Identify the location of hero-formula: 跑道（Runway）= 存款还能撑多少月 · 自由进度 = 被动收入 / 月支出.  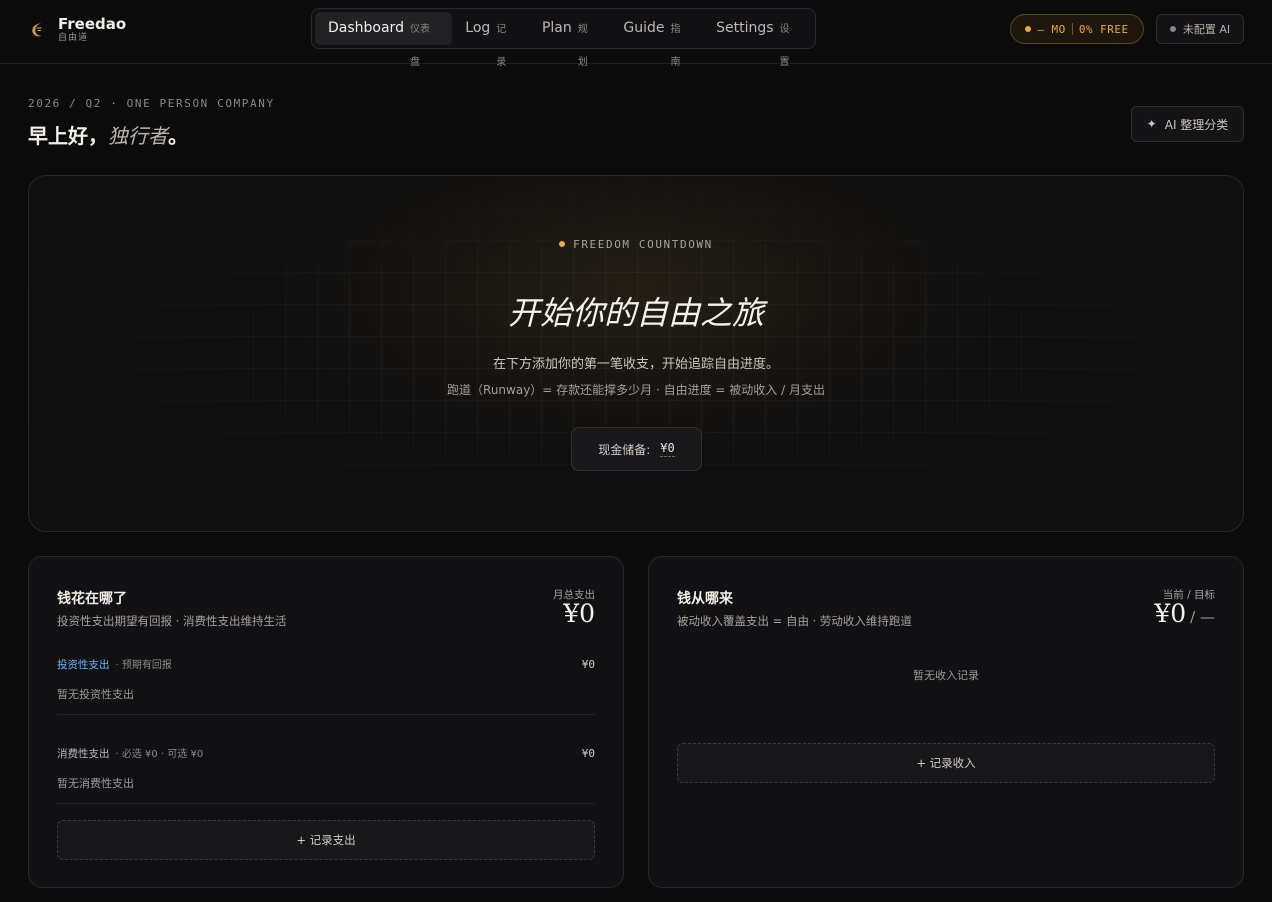
(636, 390).